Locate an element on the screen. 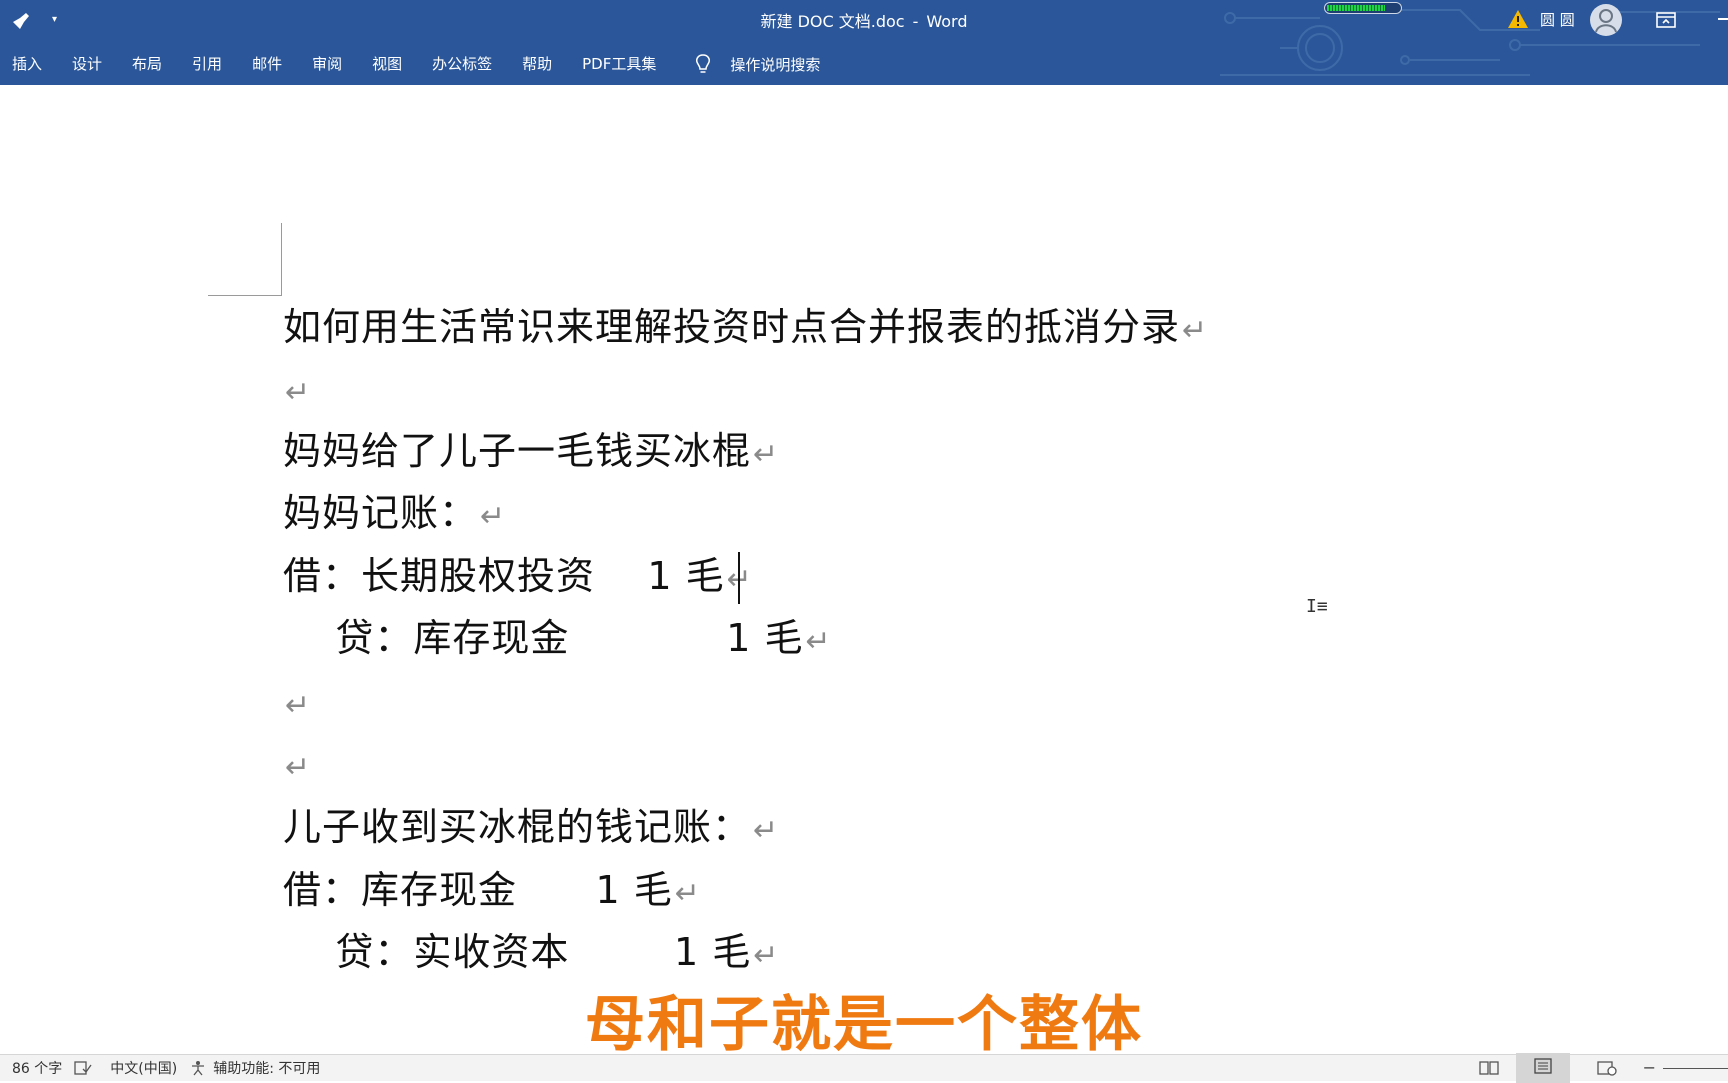 The image size is (1728, 1083). web-layout-icon is located at coordinates (1607, 1068).